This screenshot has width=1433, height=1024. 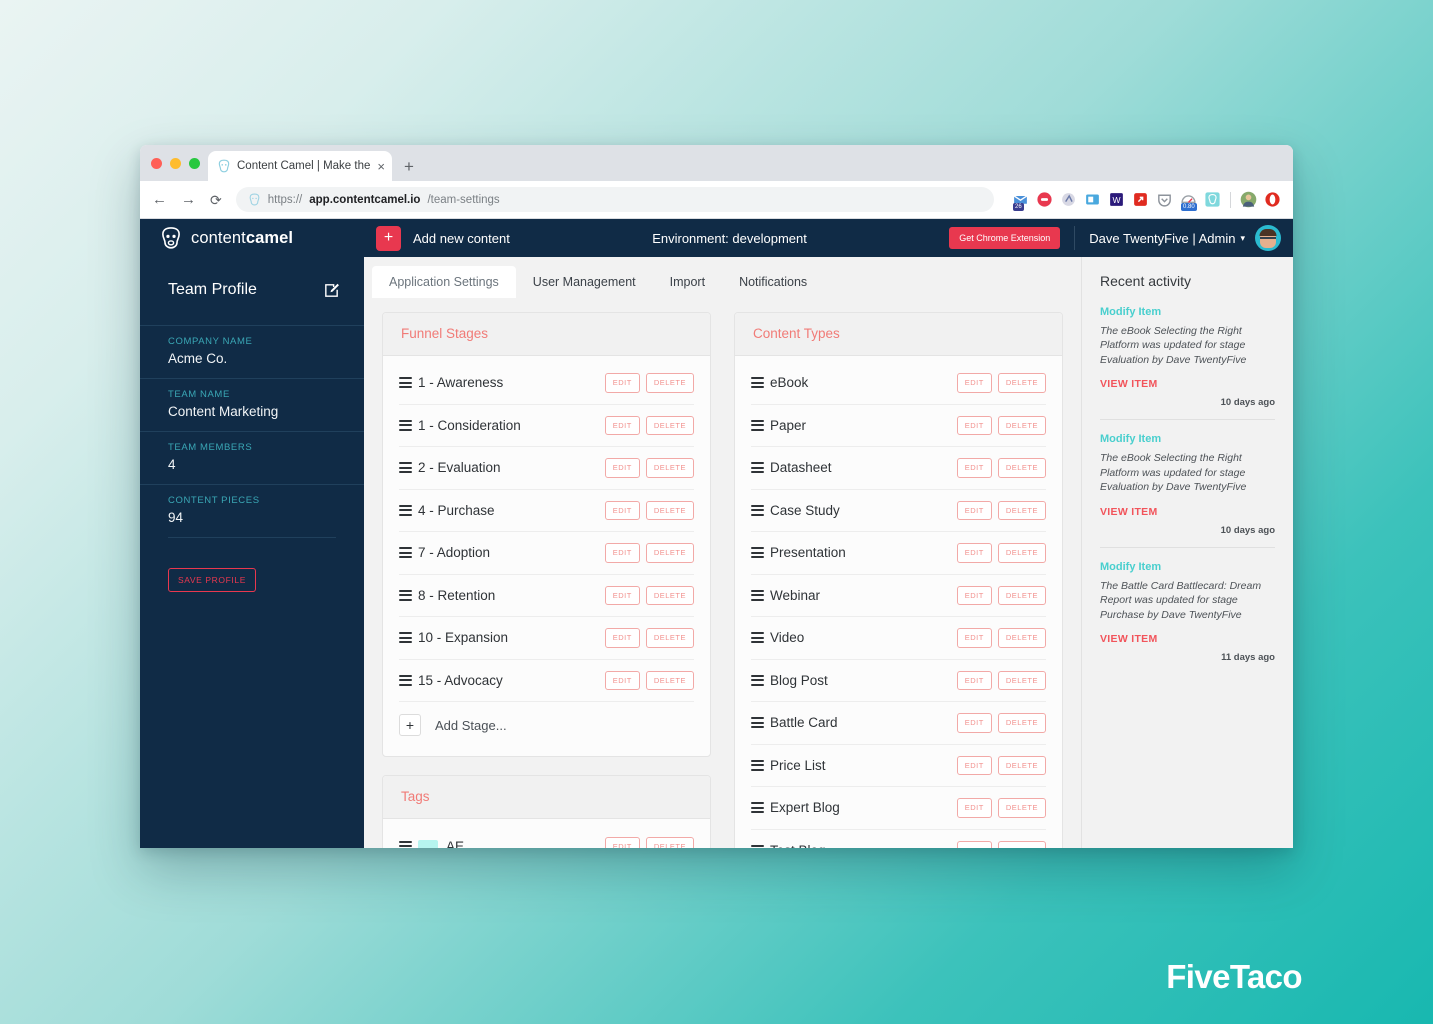 I want to click on grammar-extension-icon, so click(x=1068, y=199).